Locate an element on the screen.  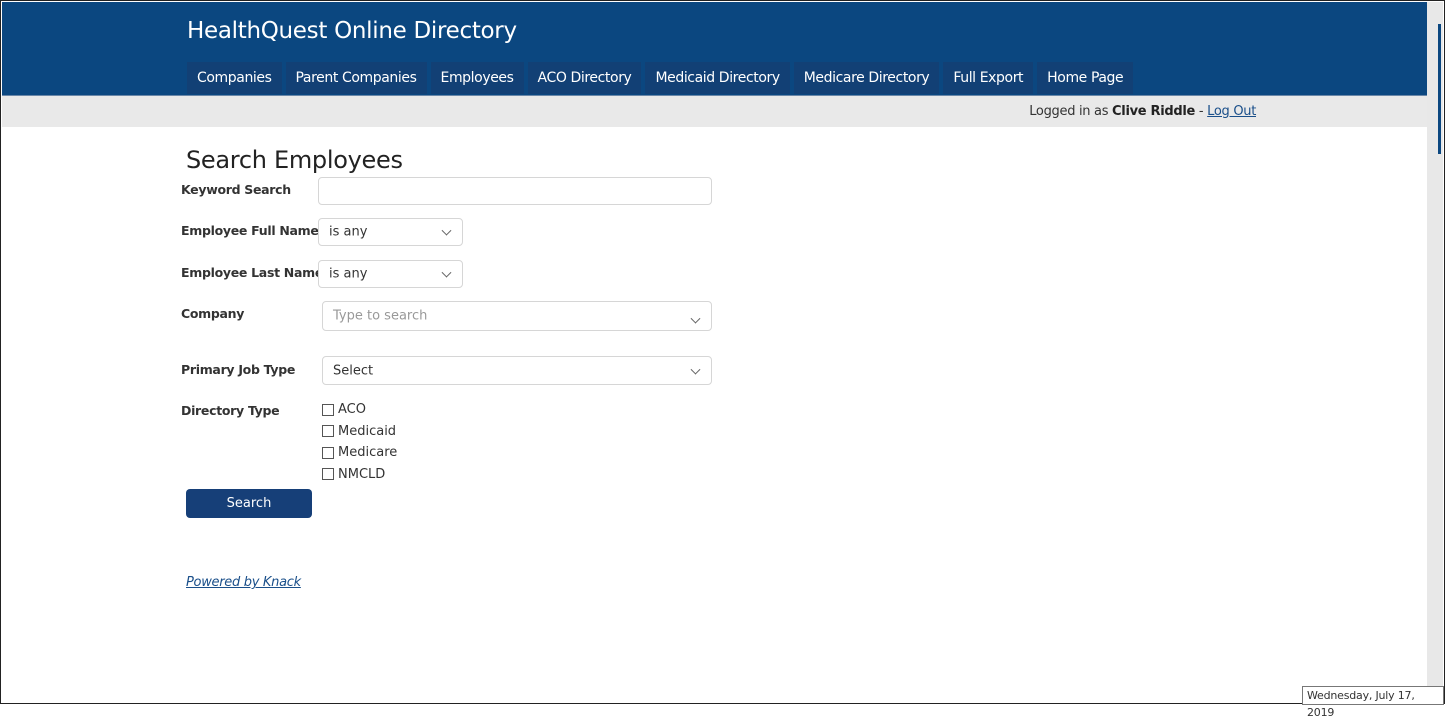
nav-medicare-directory: Medicare Directory is located at coordinates (866, 78).